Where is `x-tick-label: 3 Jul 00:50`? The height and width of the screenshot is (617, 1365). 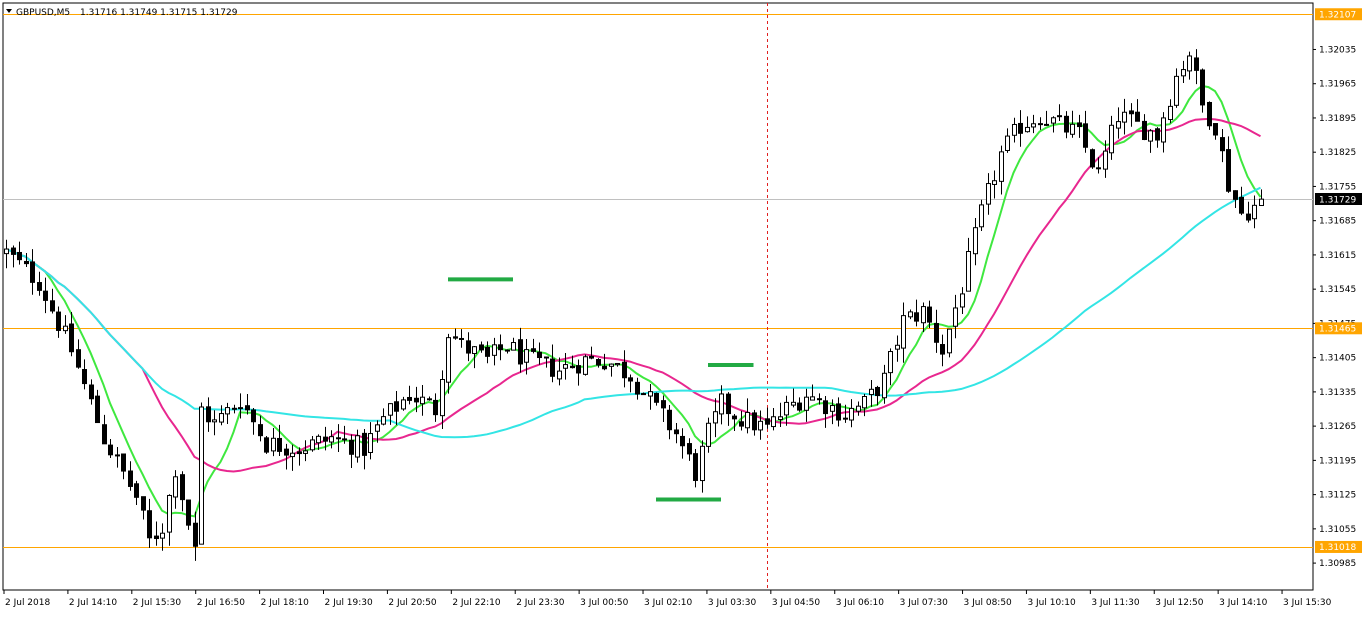 x-tick-label: 3 Jul 00:50 is located at coordinates (604, 603).